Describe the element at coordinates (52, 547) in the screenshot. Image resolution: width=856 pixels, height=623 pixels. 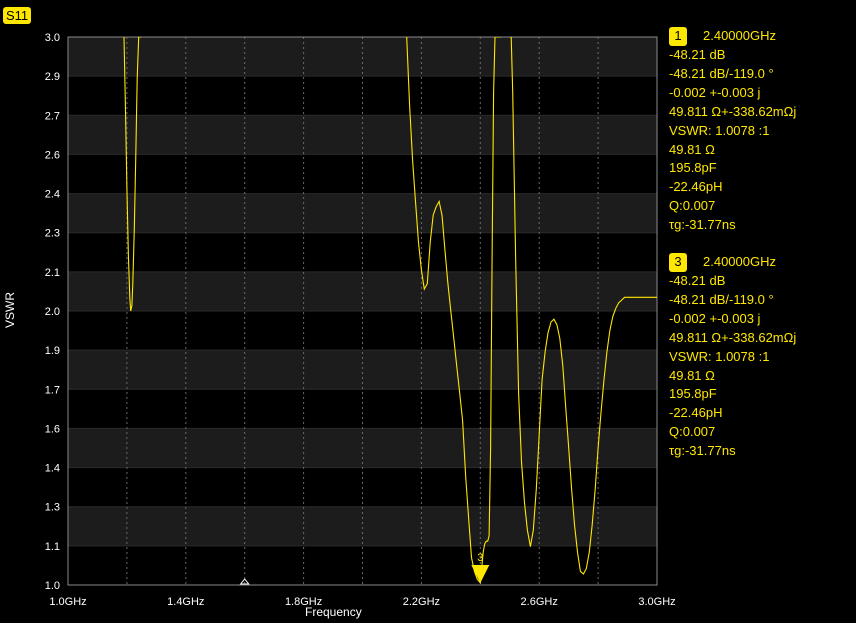
I see `y-tick-label: 1.1` at that location.